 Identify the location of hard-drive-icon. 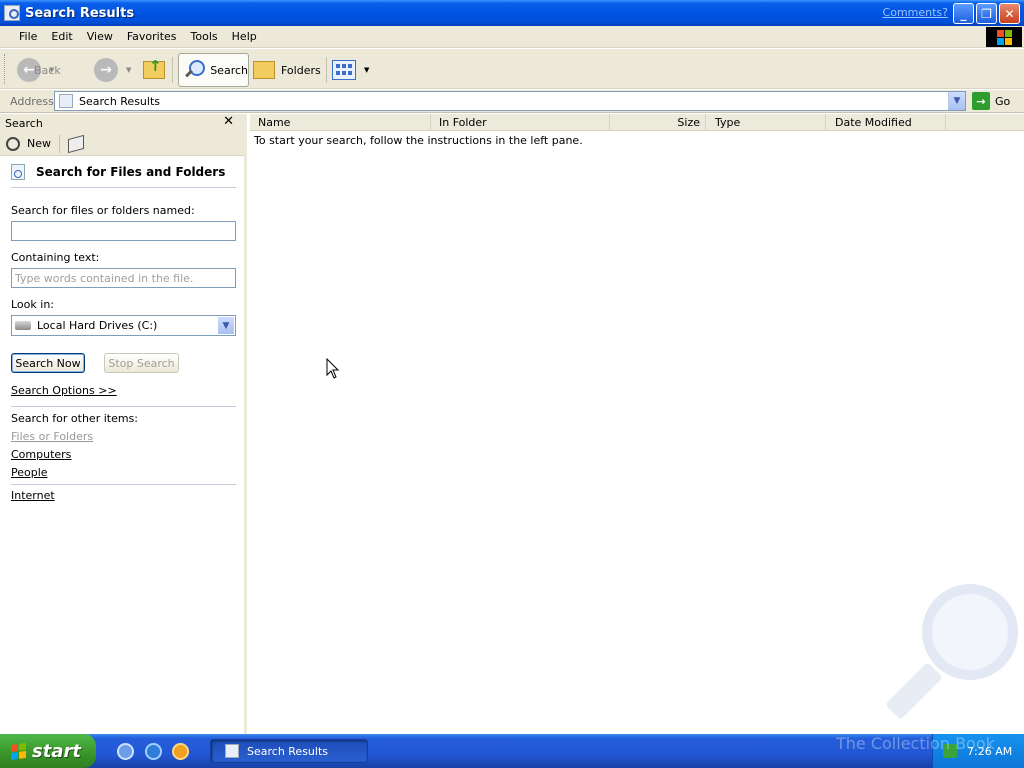
(23, 325).